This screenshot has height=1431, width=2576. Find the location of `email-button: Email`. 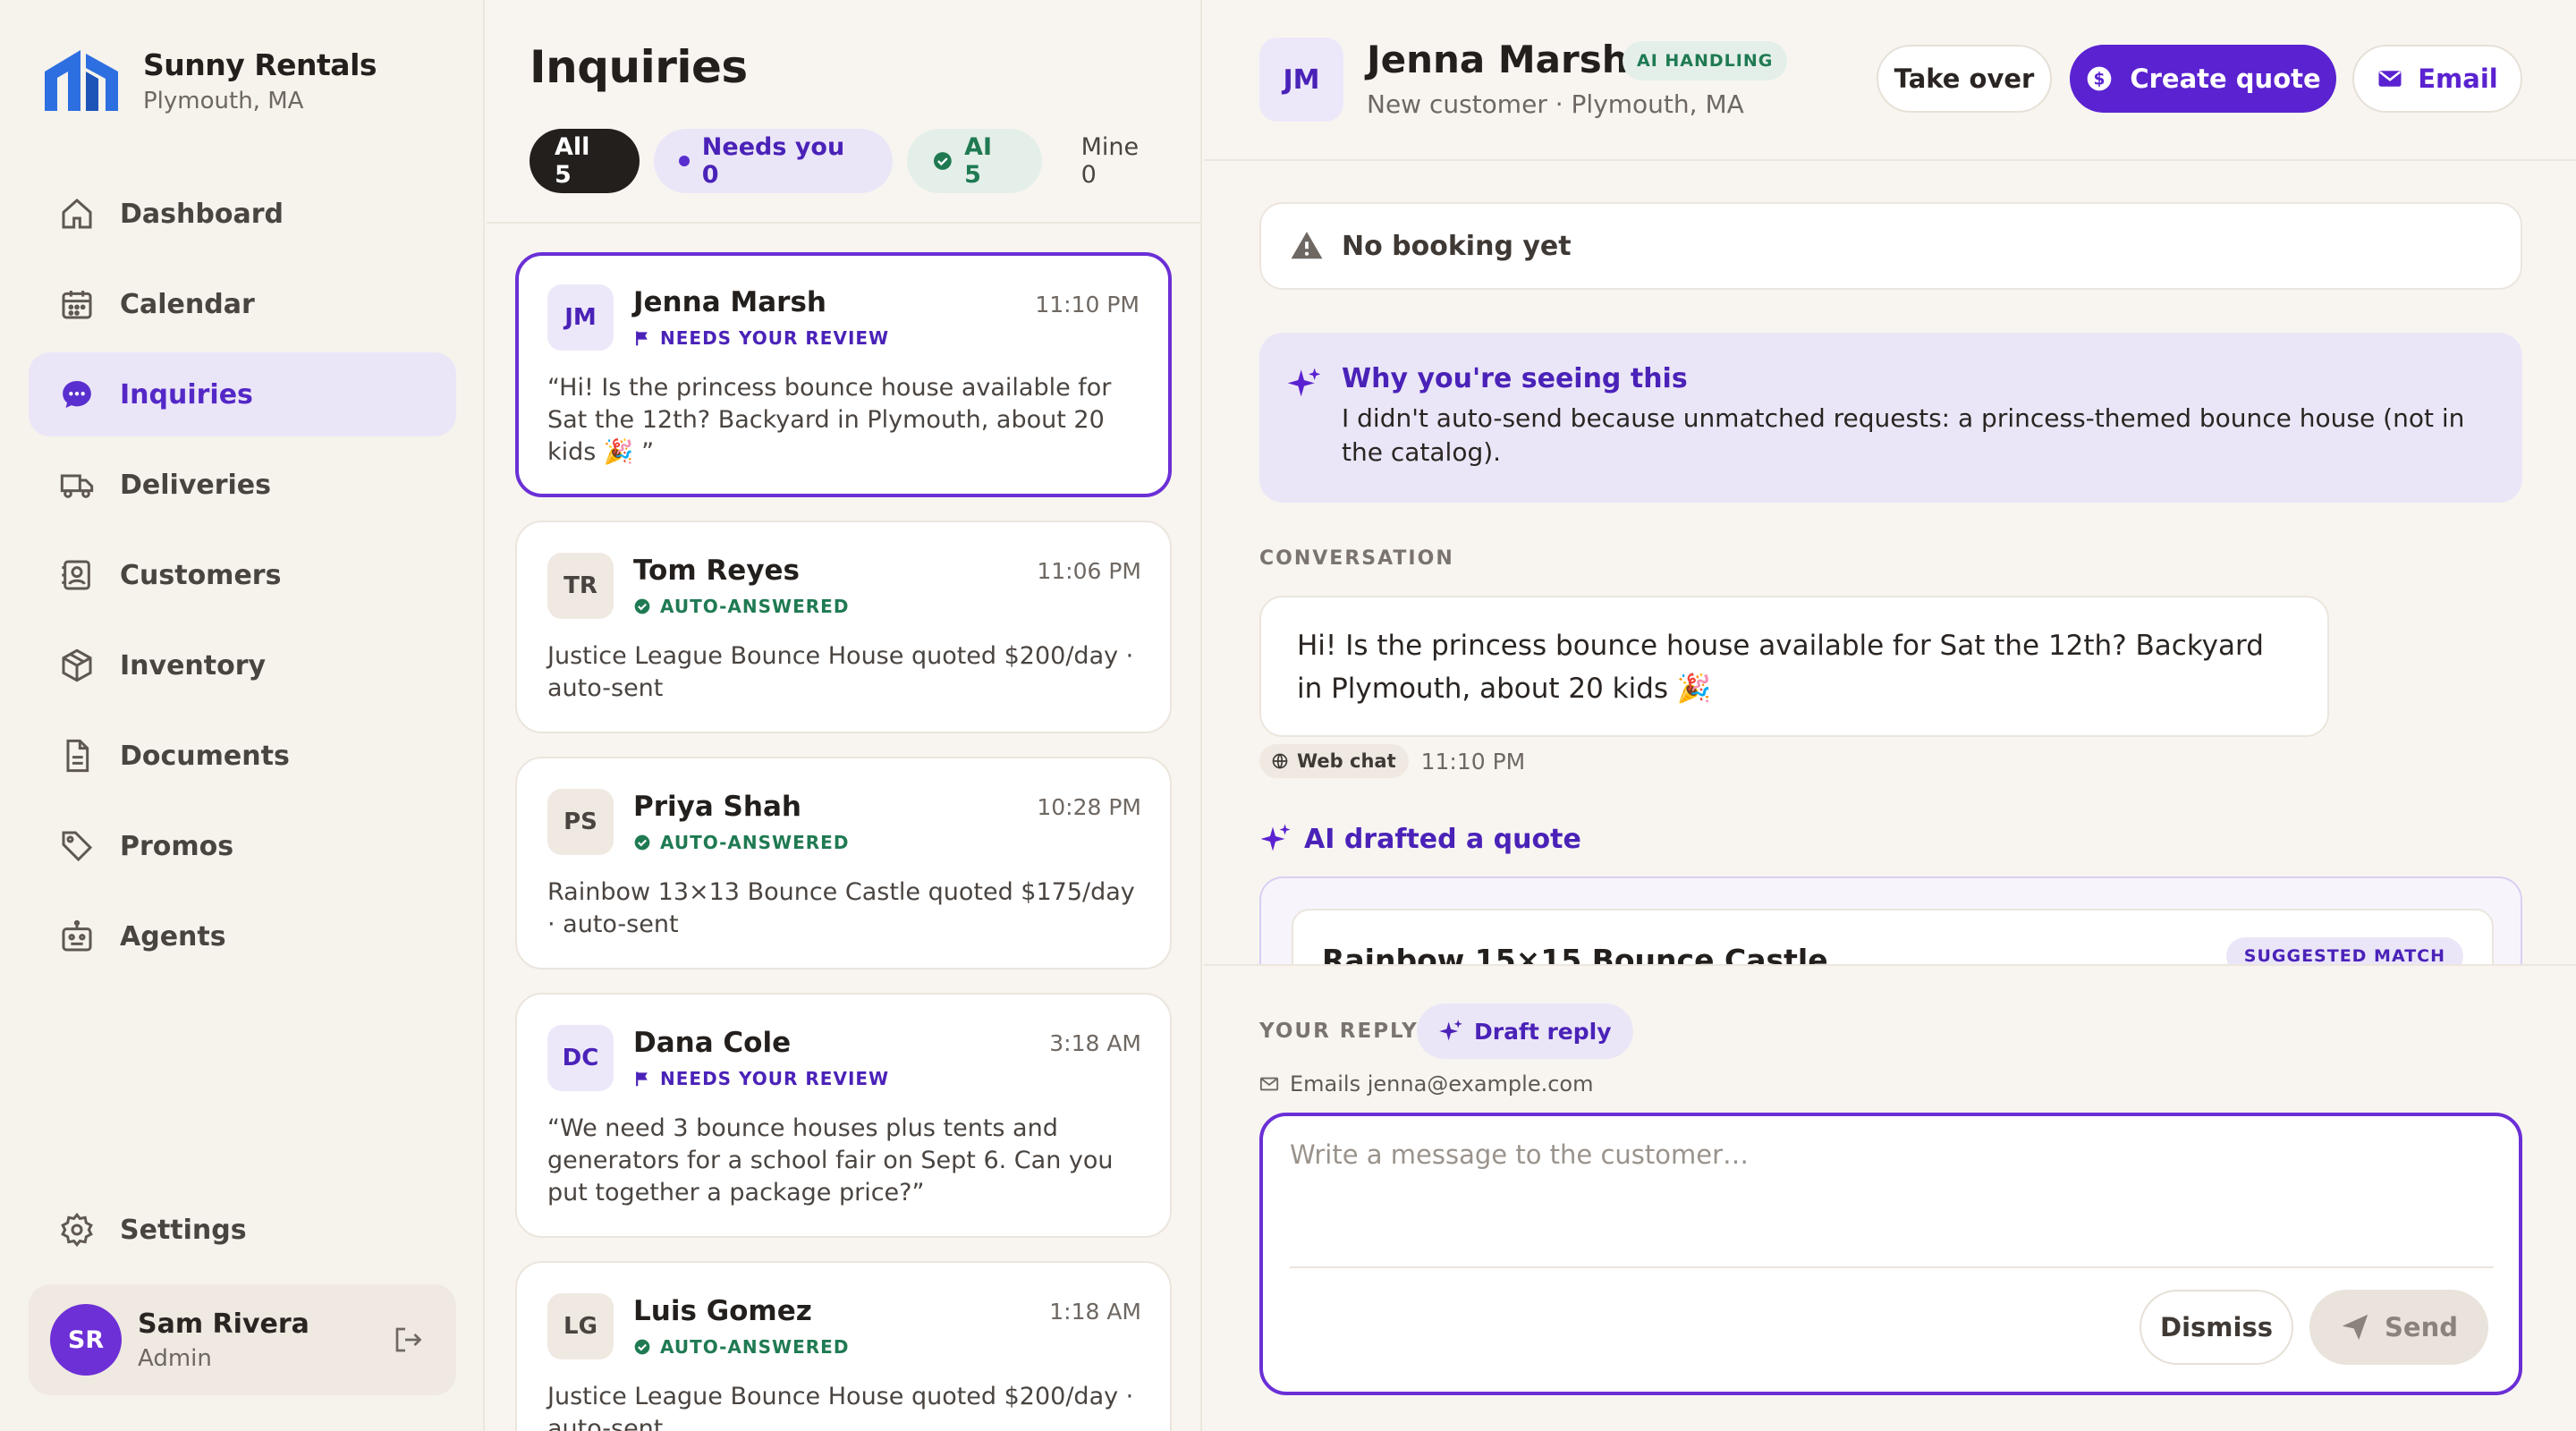

email-button: Email is located at coordinates (2437, 79).